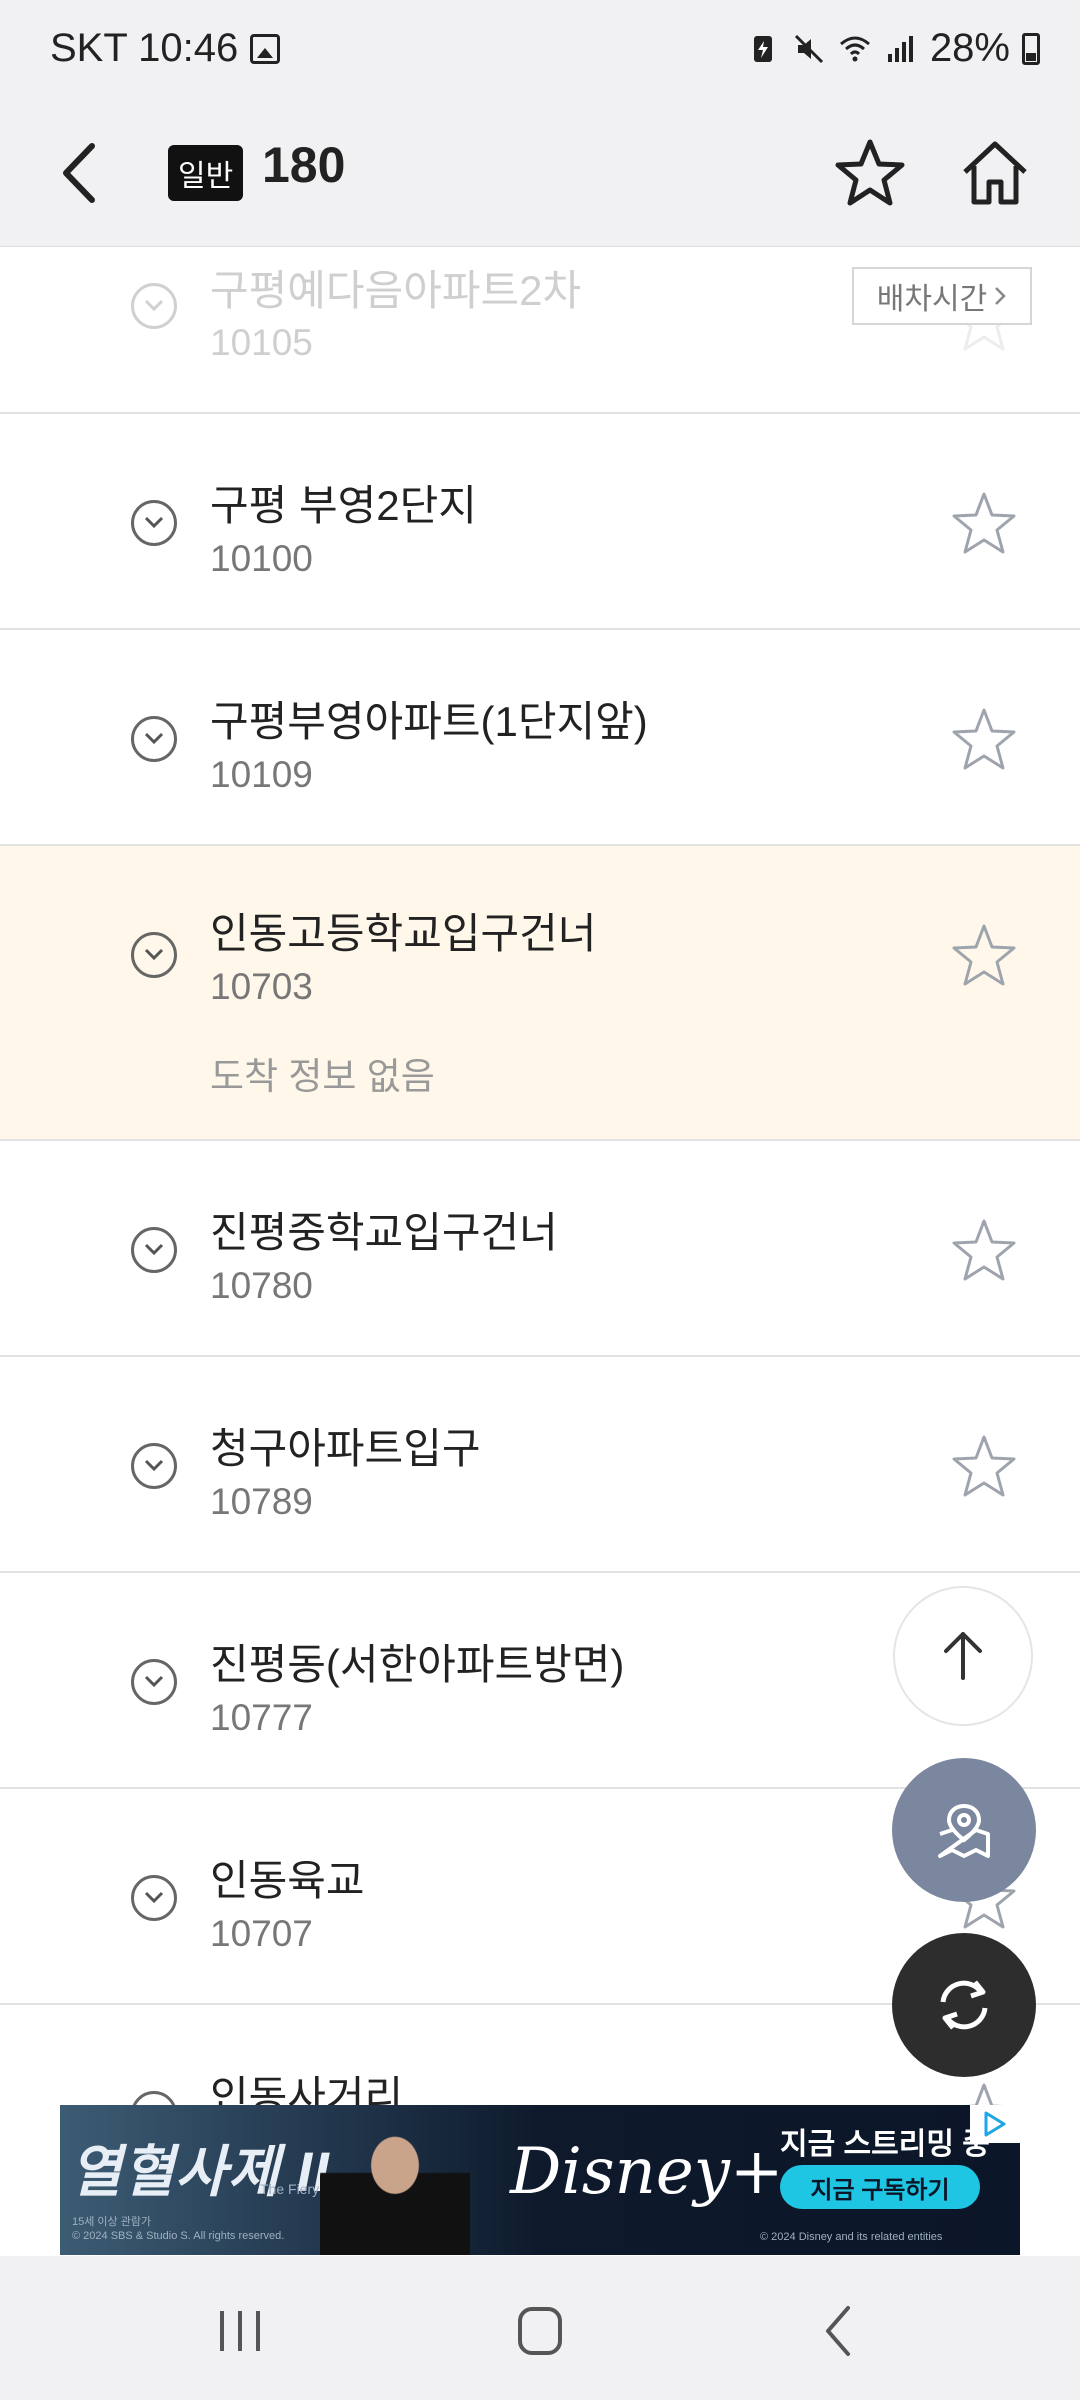 The height and width of the screenshot is (2400, 1080). I want to click on stop-row: 구평부영아파트(1단지앞) 10109, so click(540, 738).